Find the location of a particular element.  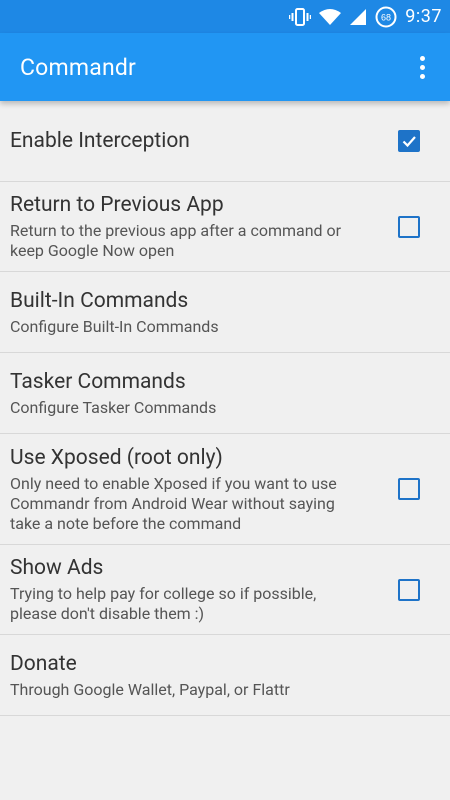

use-xposed-checkbox is located at coordinates (409, 489).